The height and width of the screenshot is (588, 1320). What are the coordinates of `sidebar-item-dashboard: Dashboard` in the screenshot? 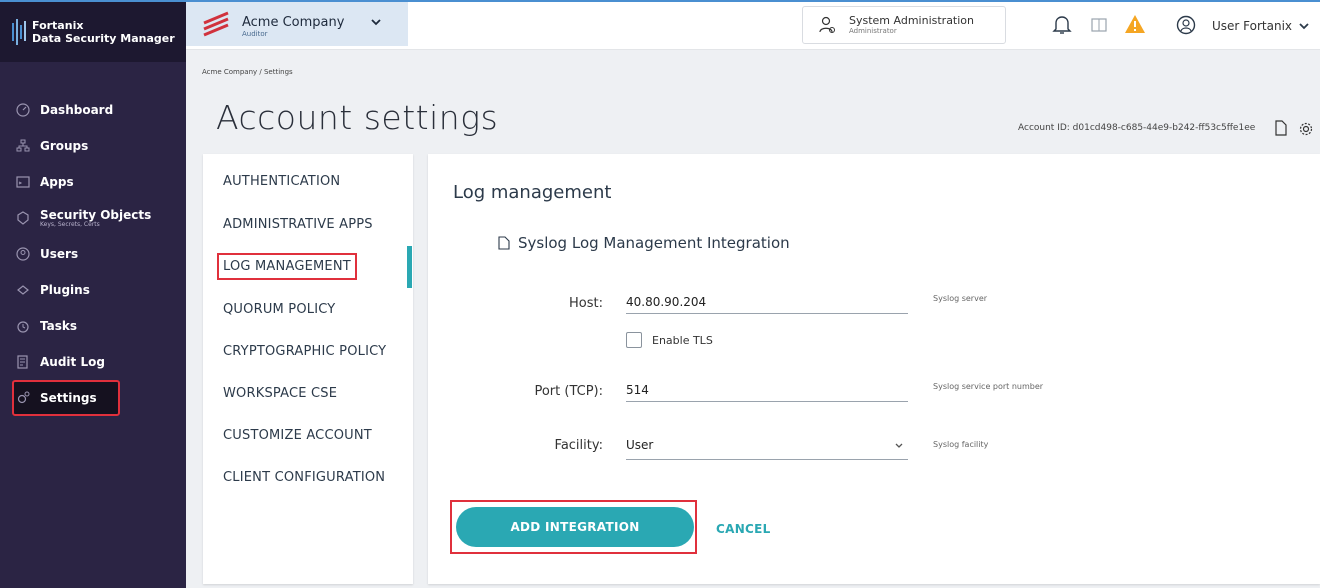 It's located at (92, 110).